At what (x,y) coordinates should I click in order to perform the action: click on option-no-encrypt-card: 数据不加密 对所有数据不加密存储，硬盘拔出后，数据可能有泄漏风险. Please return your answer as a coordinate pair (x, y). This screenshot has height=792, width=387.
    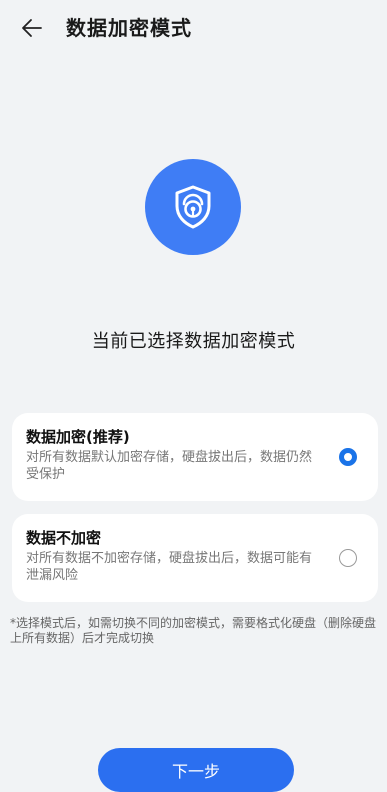
    Looking at the image, I should click on (195, 558).